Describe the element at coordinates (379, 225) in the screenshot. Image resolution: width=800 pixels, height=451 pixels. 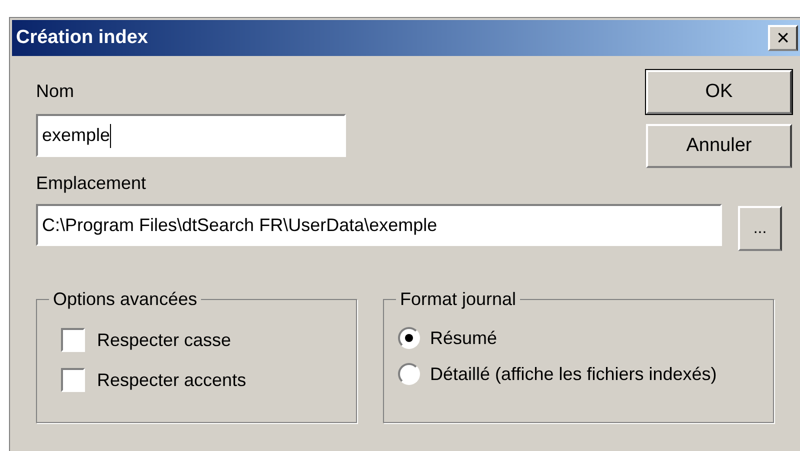
I see `location-field: C:\Program Files\dtSearch FR\UserData\exemple` at that location.